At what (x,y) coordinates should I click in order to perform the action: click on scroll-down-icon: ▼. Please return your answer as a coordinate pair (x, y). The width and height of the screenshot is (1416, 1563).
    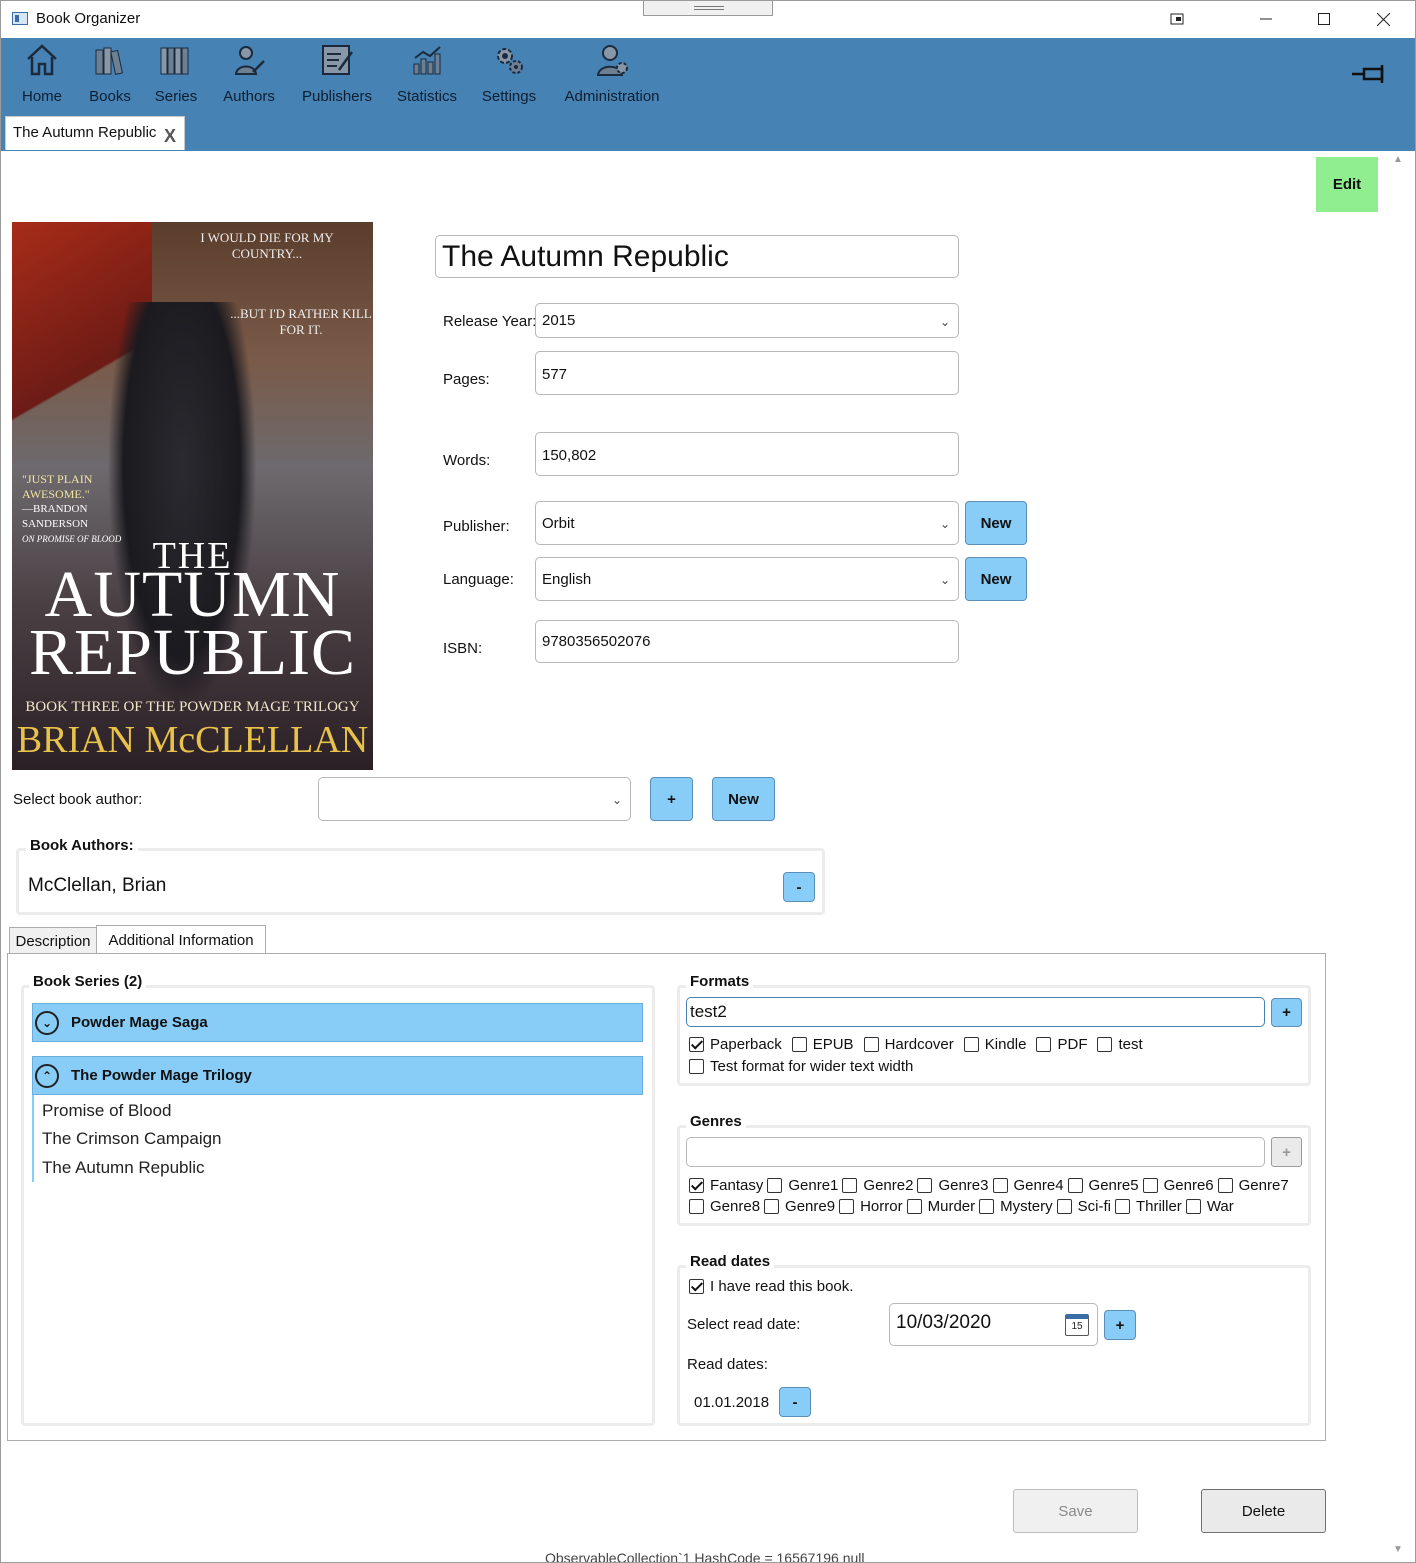
    Looking at the image, I should click on (1398, 1549).